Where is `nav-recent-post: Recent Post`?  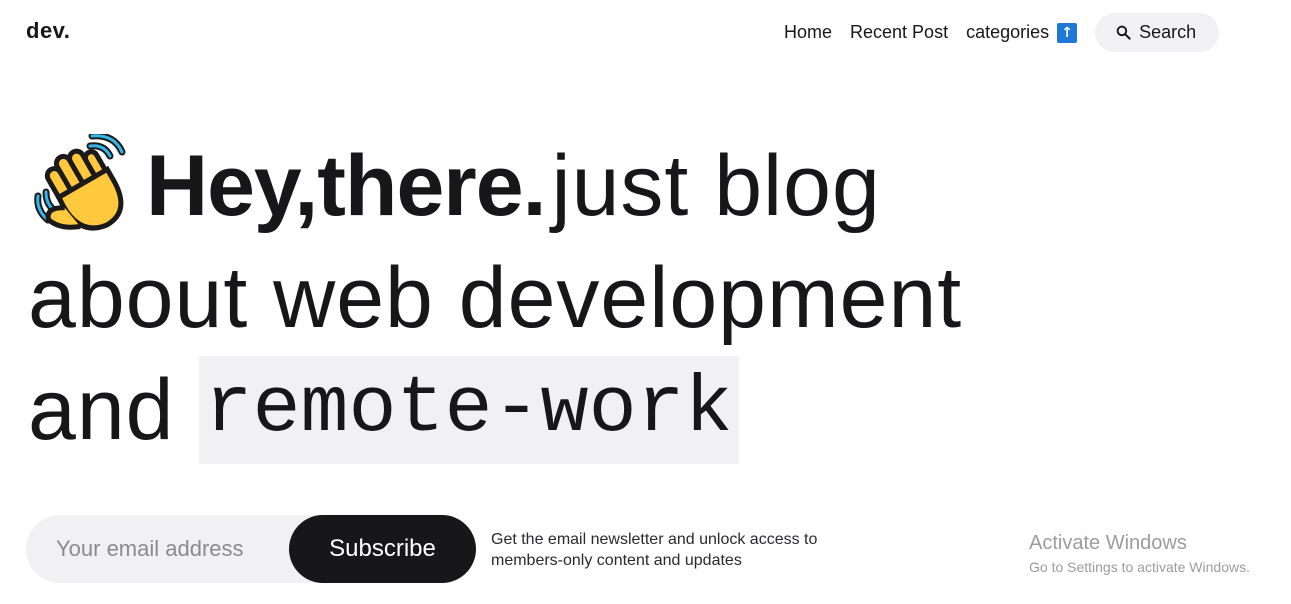
nav-recent-post: Recent Post is located at coordinates (899, 32).